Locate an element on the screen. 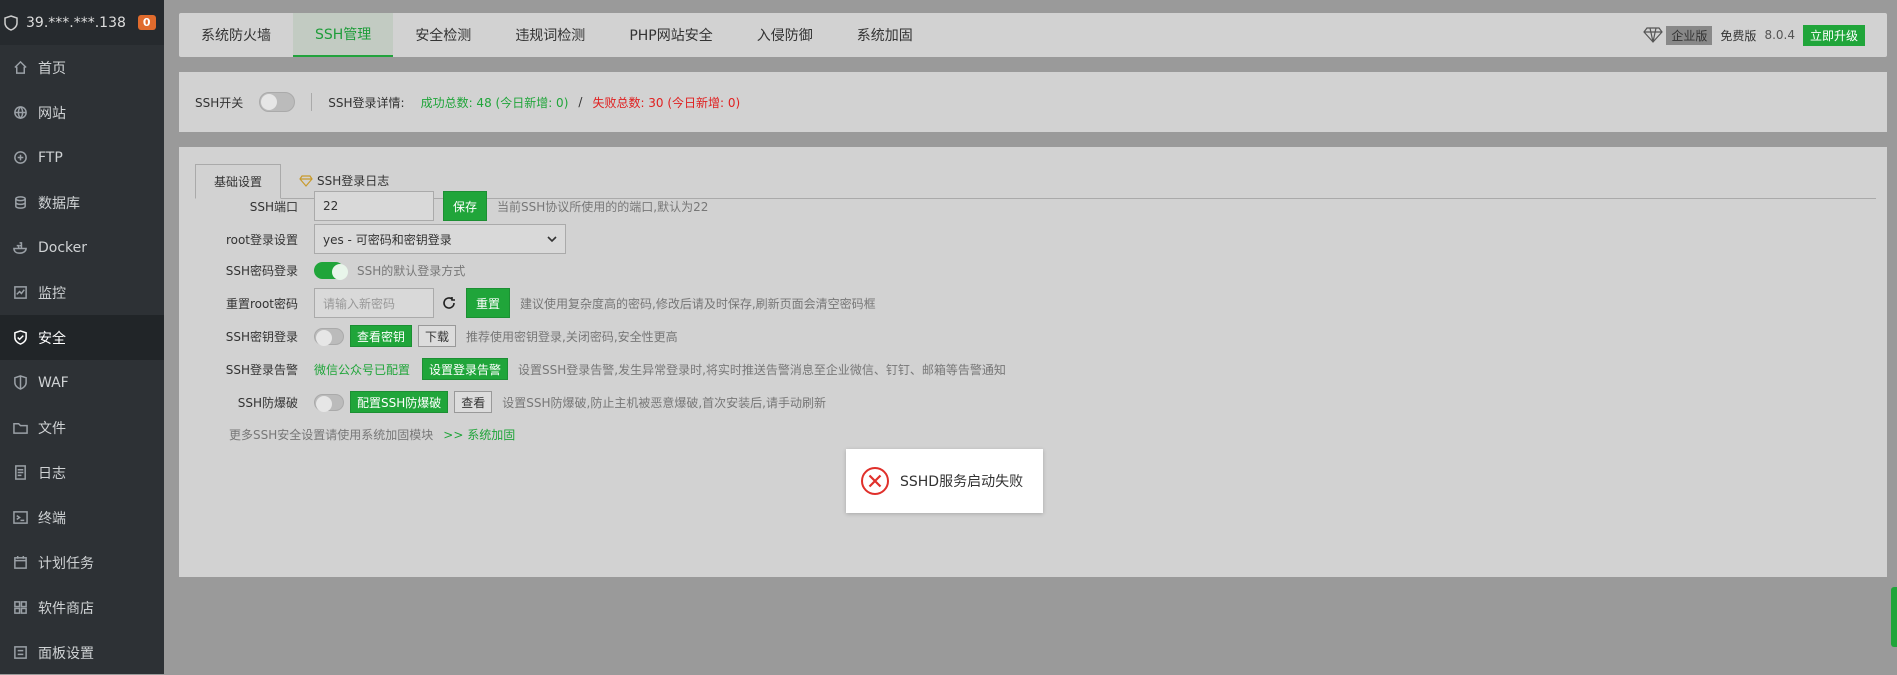 This screenshot has width=1897, height=675. row-key-login: SSH密钥登录 查看密钥 下载 推荐使用密钥登录,关闭密码,安全性更高 is located at coordinates (428, 336).